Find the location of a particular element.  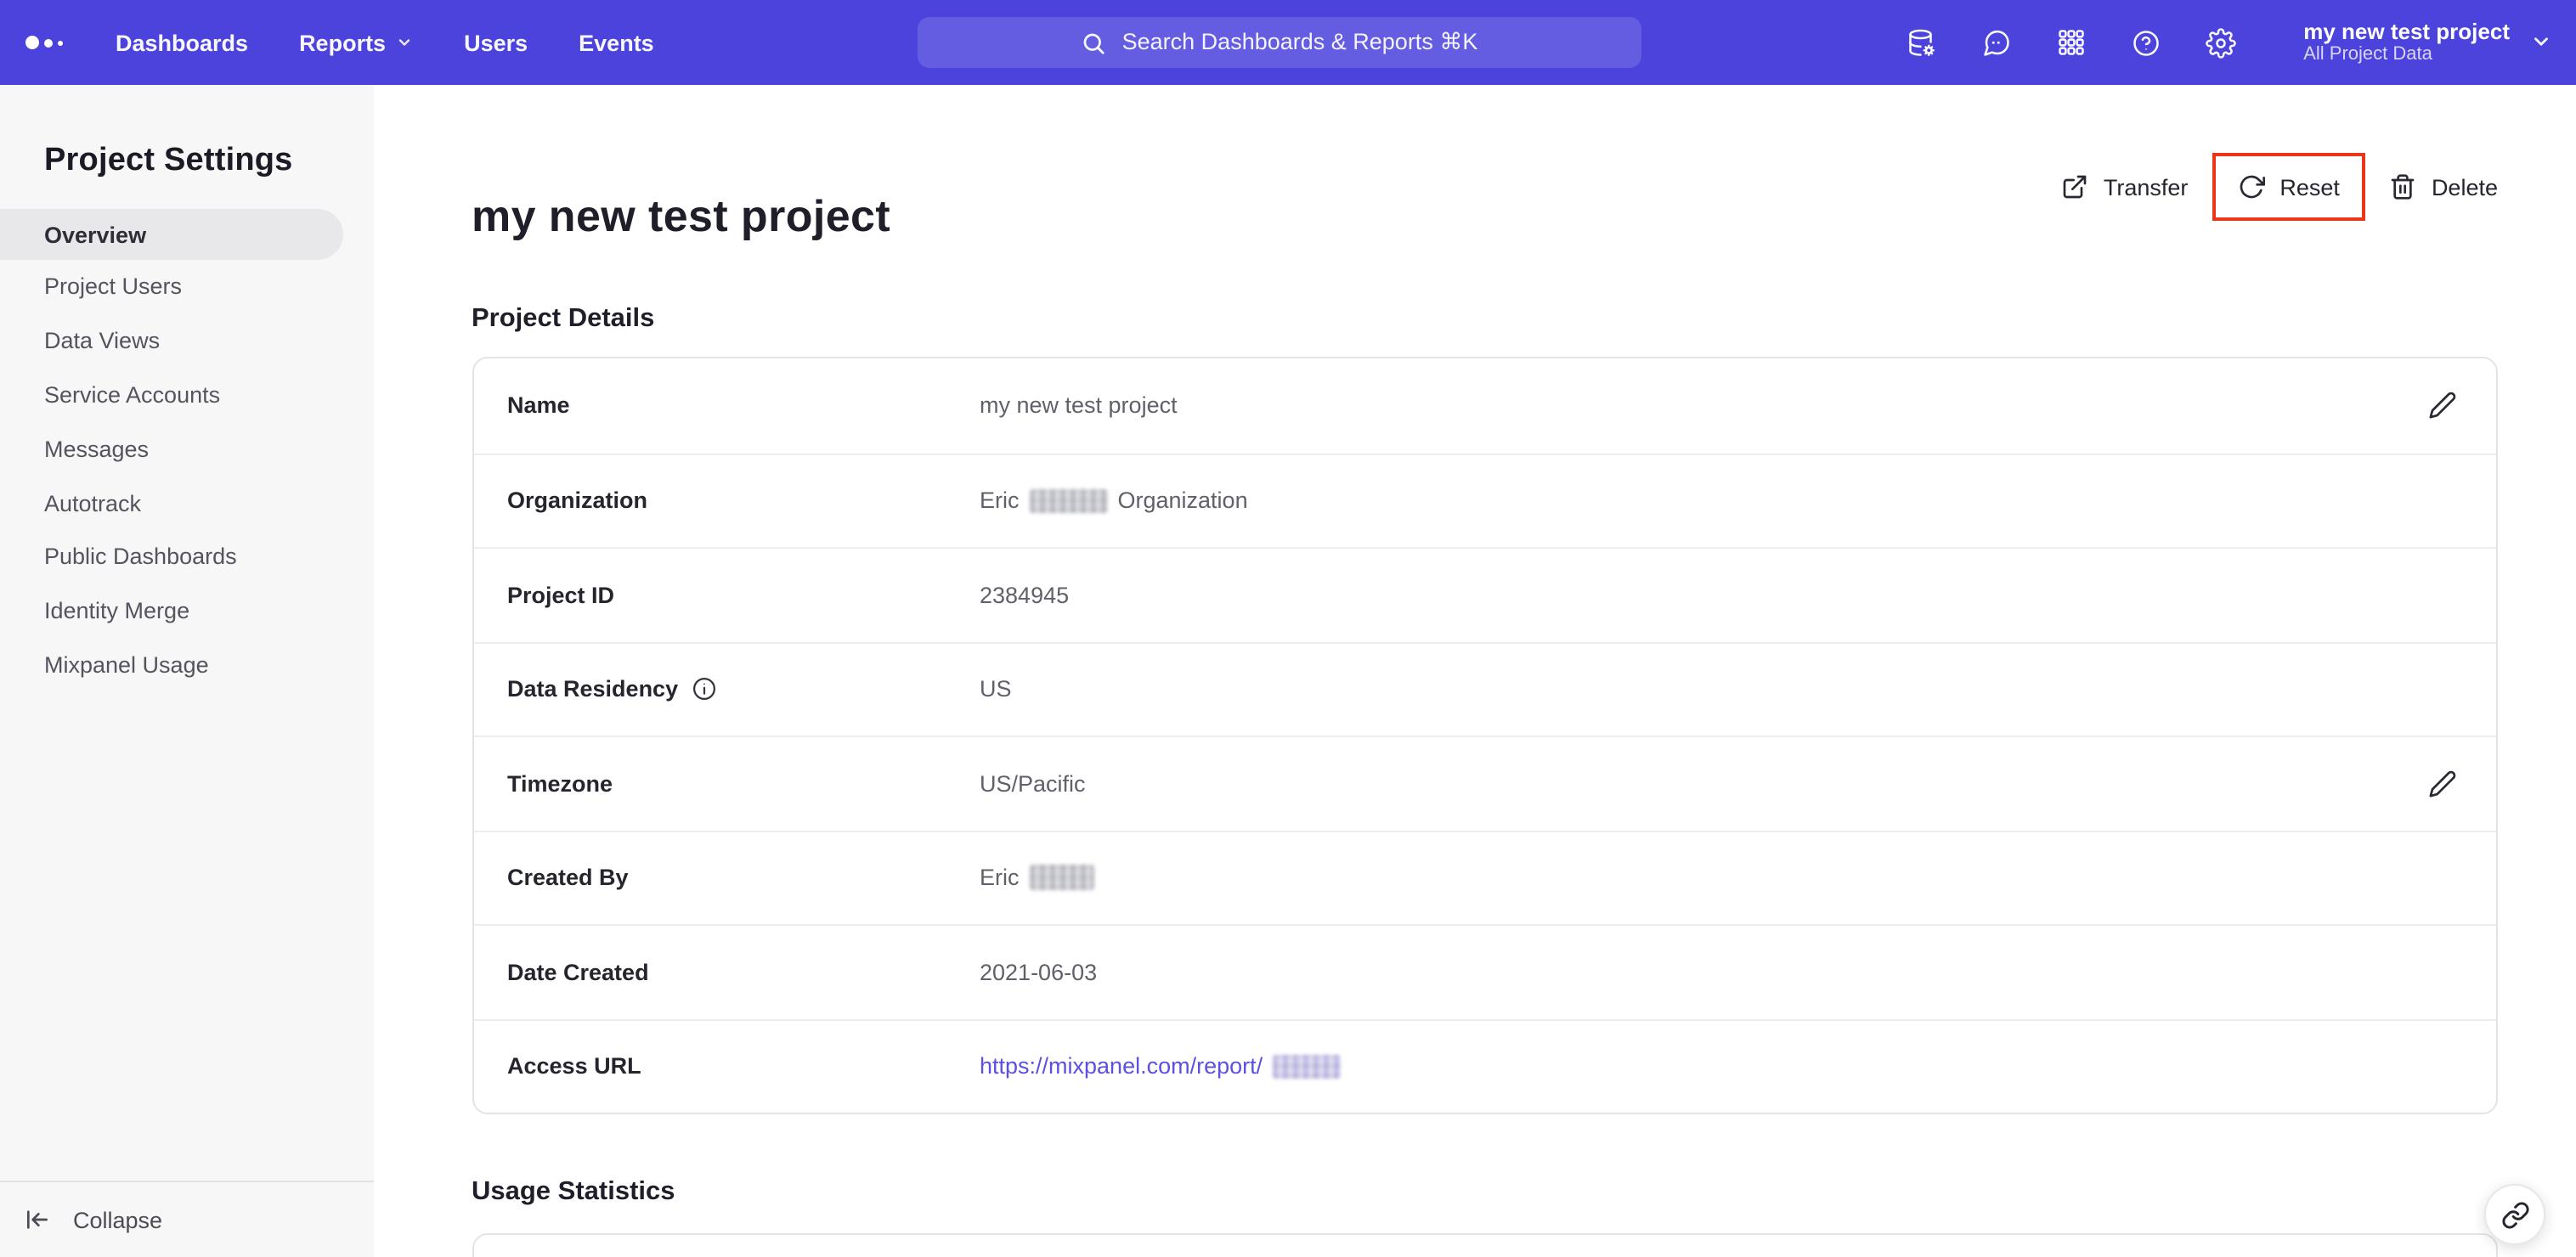

row-value: US/Pacific is located at coordinates (1033, 784).